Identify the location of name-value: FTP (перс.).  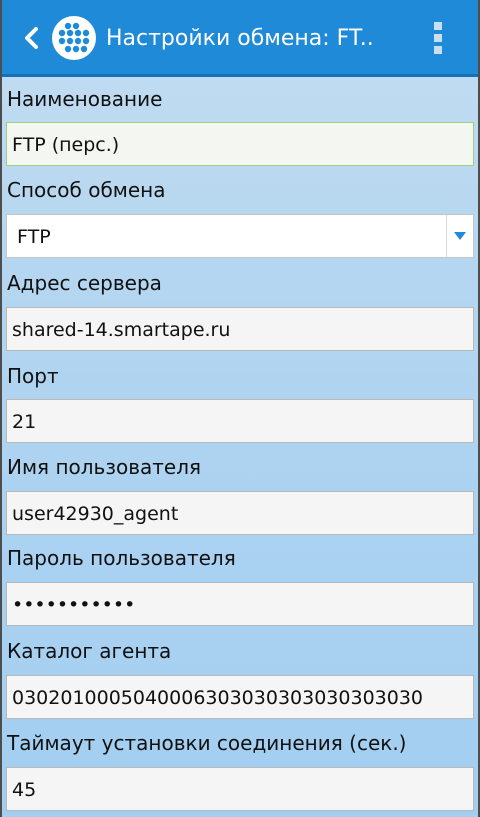
(66, 145).